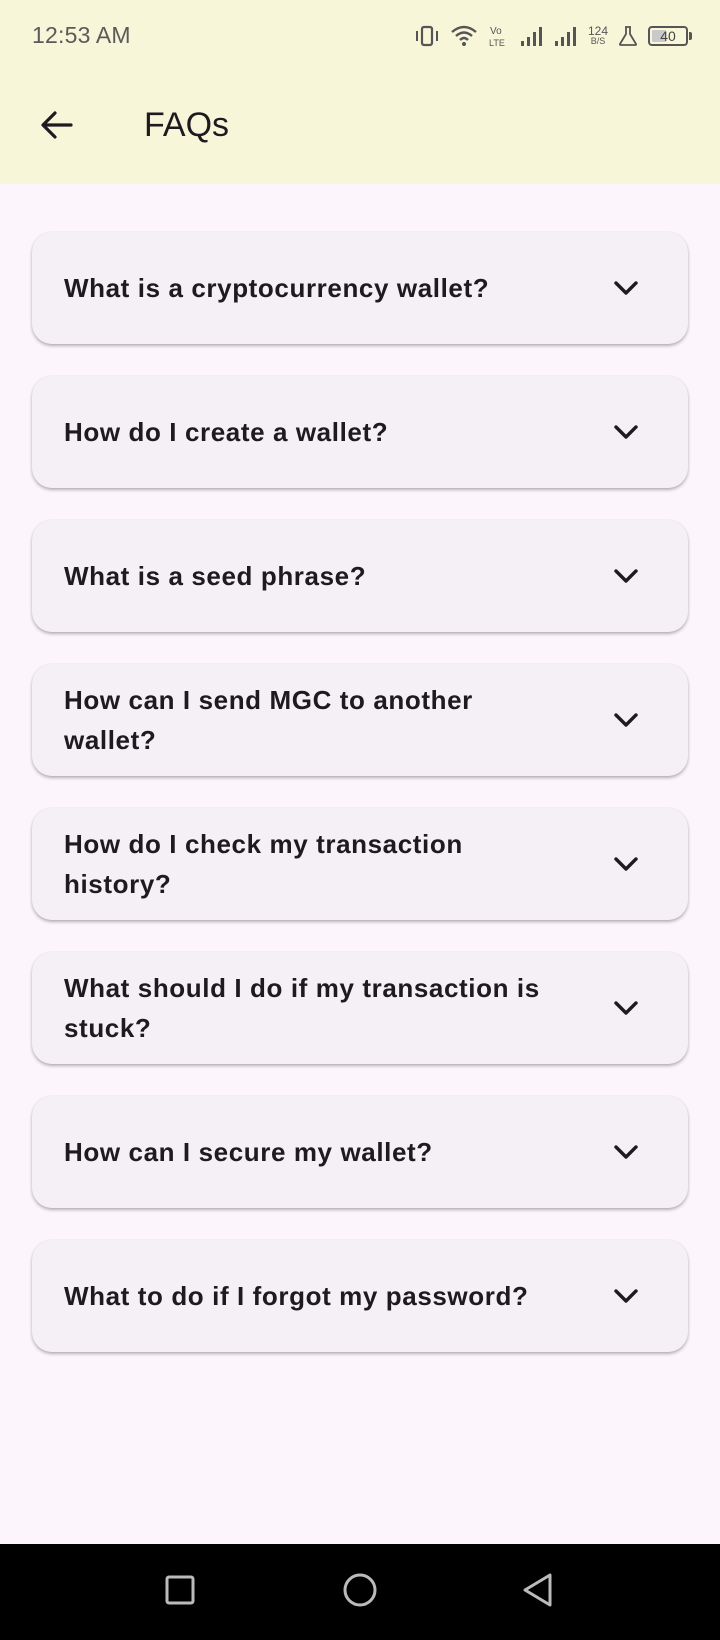 Image resolution: width=720 pixels, height=1640 pixels. What do you see at coordinates (360, 36) in the screenshot?
I see `status-bar: 12:53 AM Vo LTE 124 B/S 40` at bounding box center [360, 36].